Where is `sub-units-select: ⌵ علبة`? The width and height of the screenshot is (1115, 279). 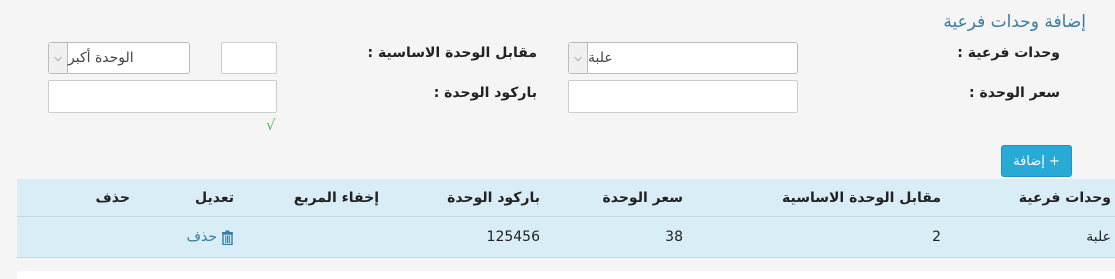 sub-units-select: ⌵ علبة is located at coordinates (683, 58).